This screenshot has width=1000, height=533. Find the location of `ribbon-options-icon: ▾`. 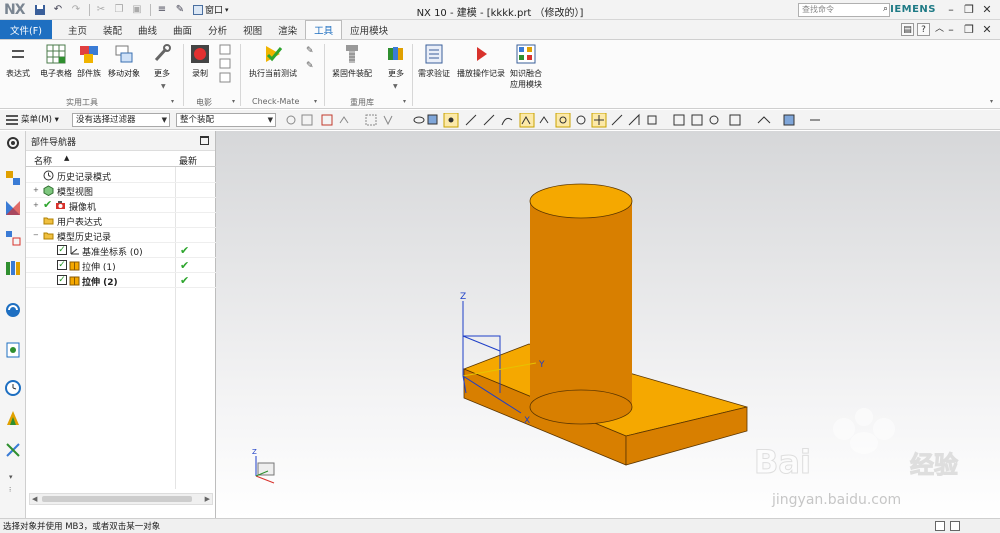

ribbon-options-icon: ▾ is located at coordinates (991, 101).